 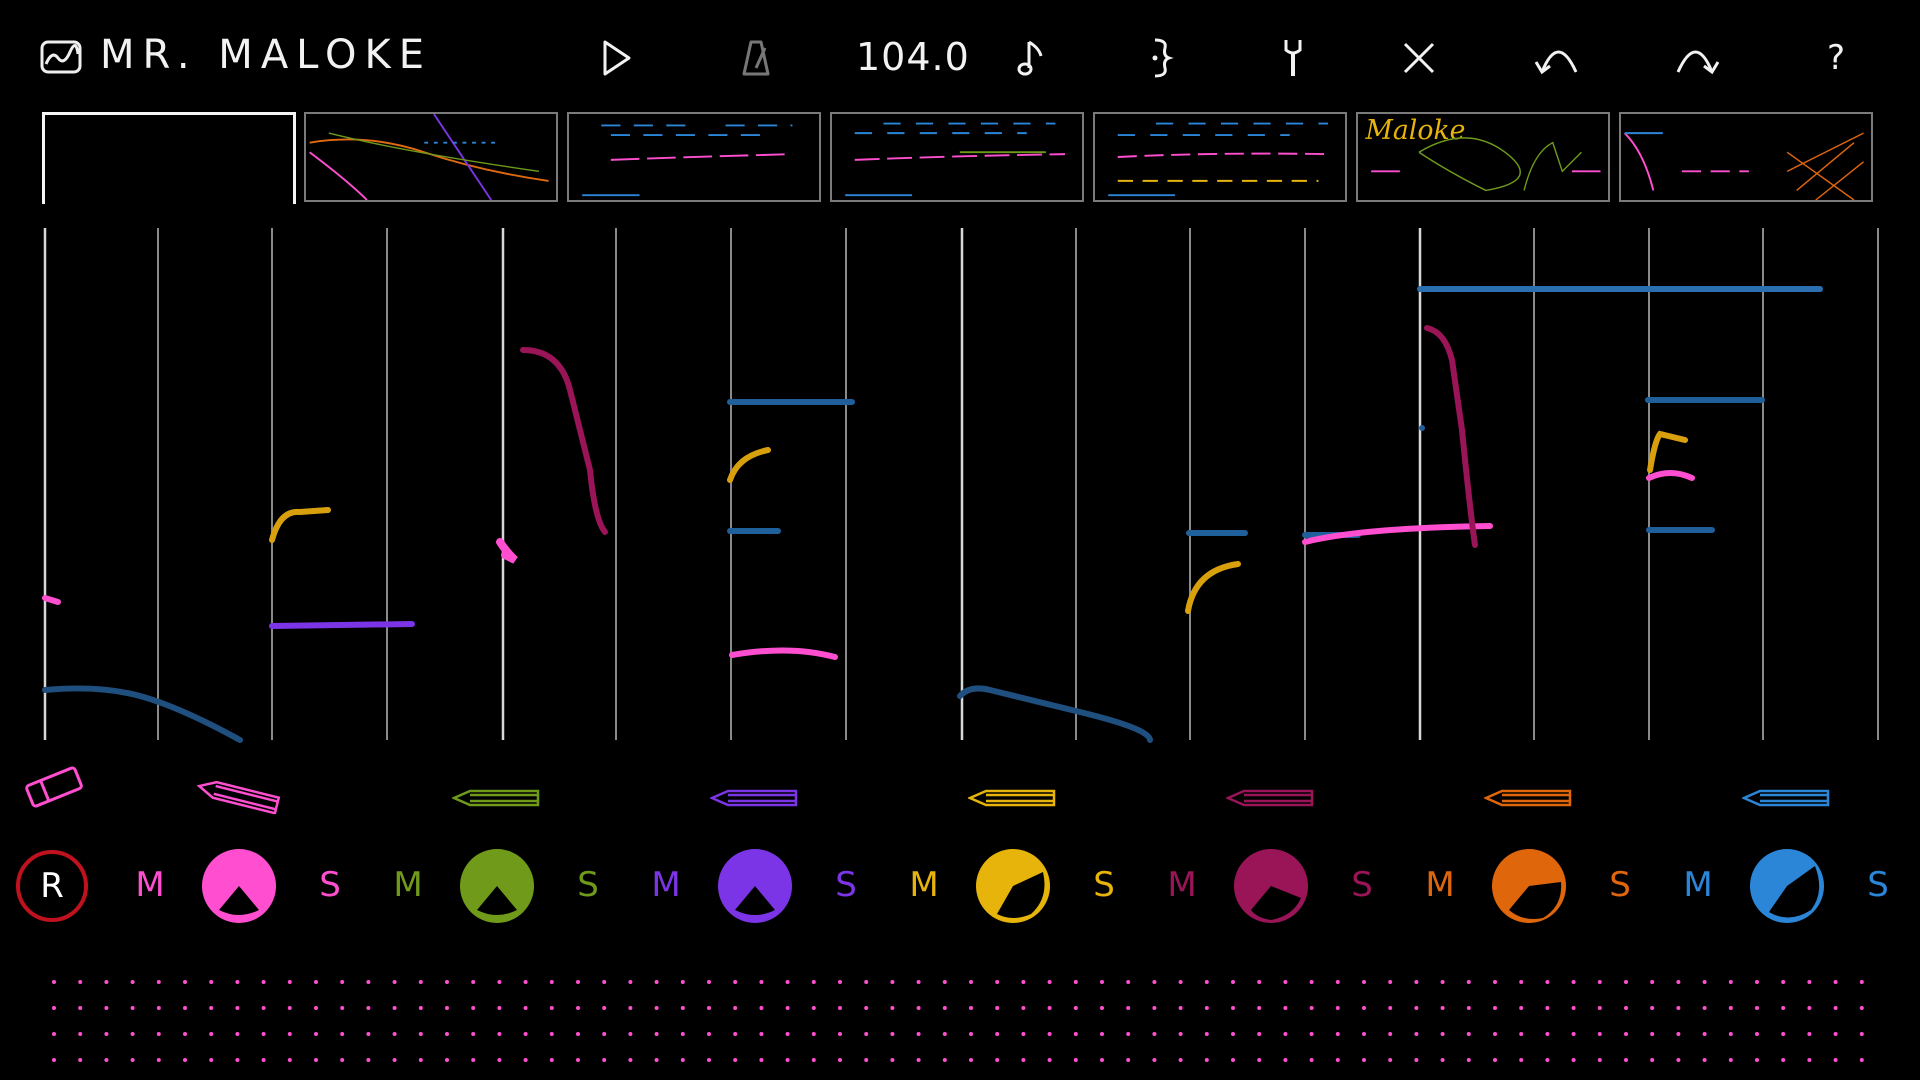 What do you see at coordinates (330, 885) in the screenshot?
I see `solo-button-1: S` at bounding box center [330, 885].